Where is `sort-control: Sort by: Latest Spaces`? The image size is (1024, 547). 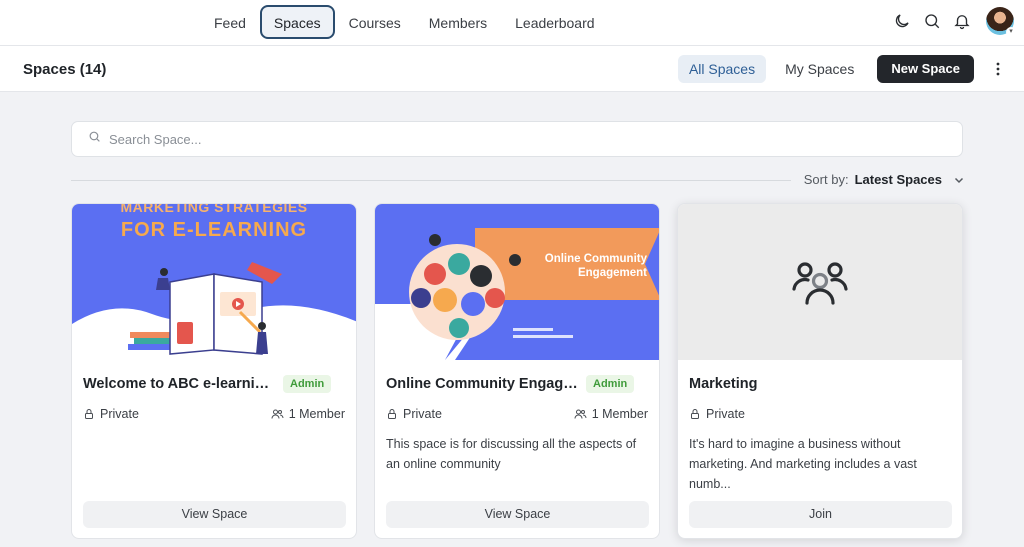 sort-control: Sort by: Latest Spaces is located at coordinates (884, 179).